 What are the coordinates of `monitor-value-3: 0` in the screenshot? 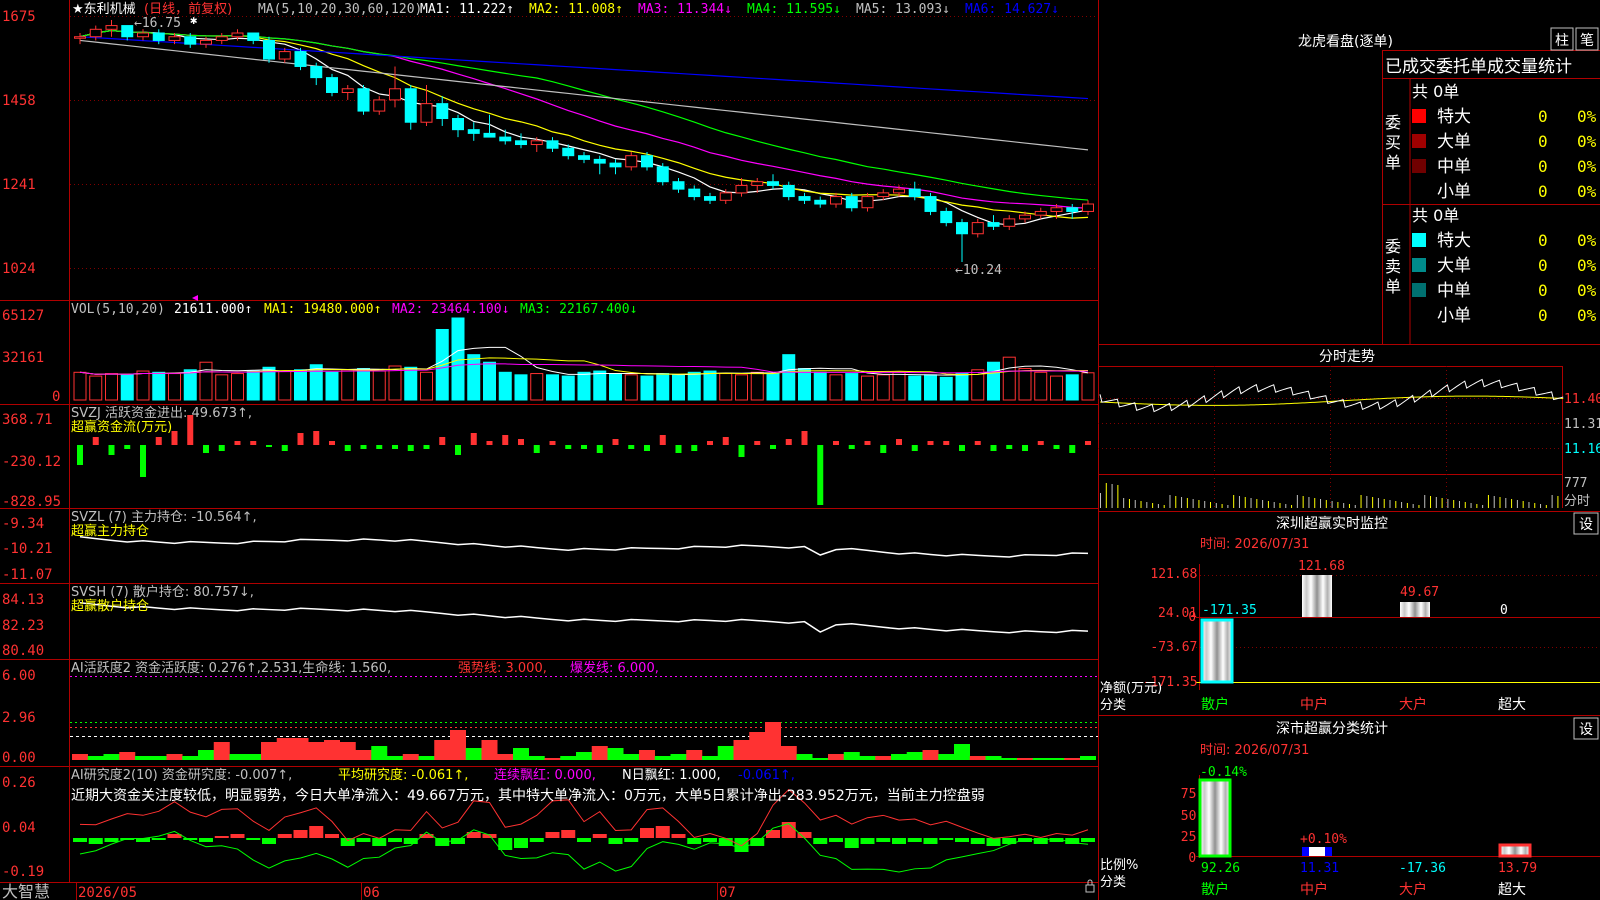 It's located at (1504, 610).